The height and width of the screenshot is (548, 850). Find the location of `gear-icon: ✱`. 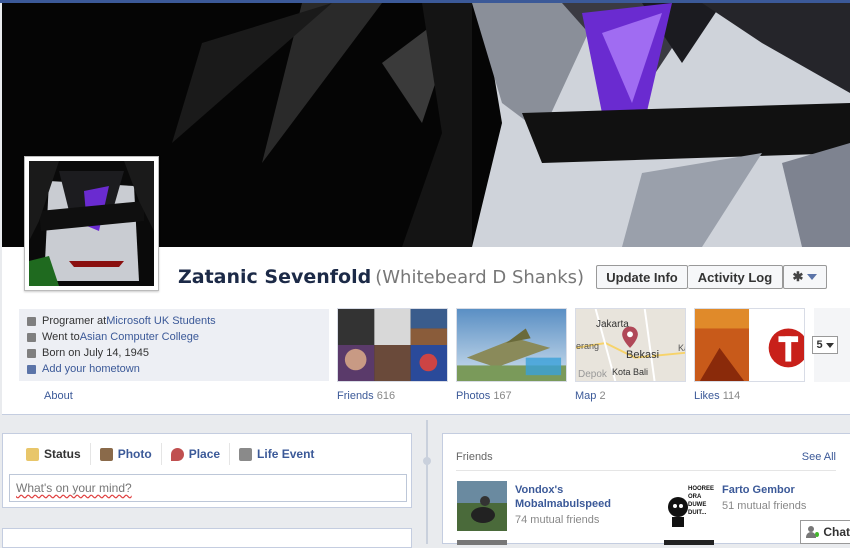

gear-icon: ✱ is located at coordinates (798, 276).